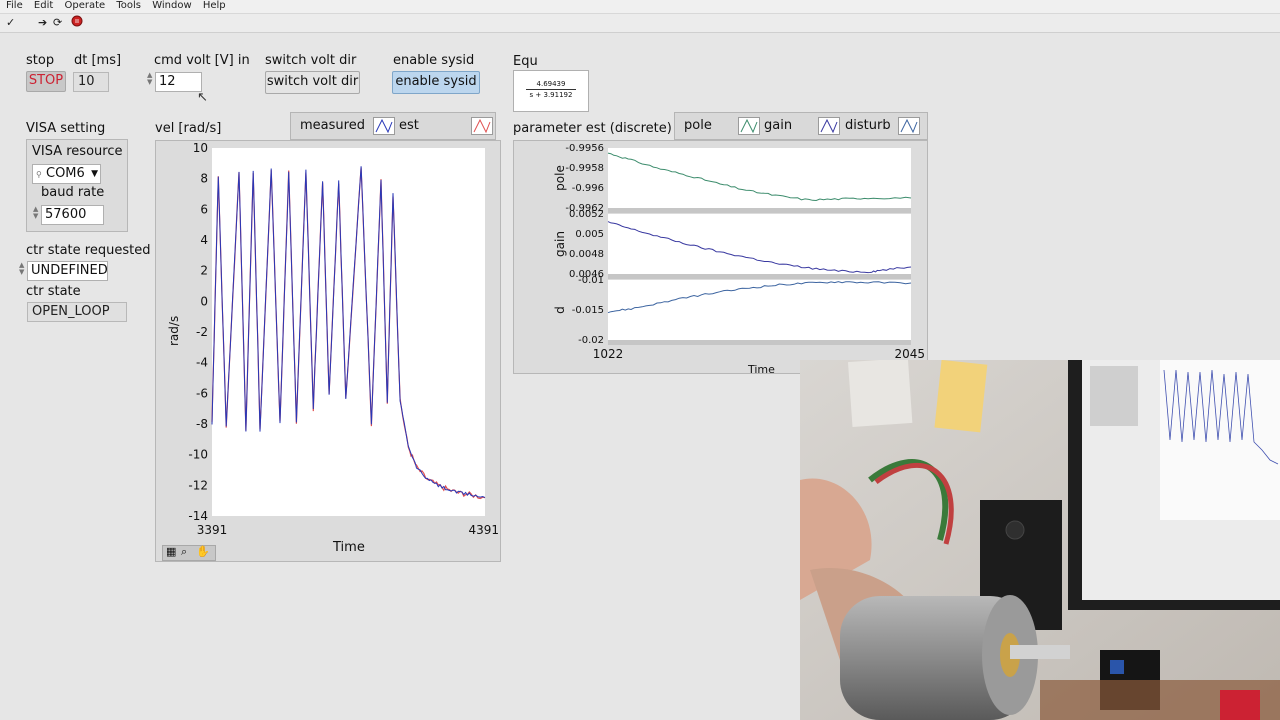 The width and height of the screenshot is (1280, 720). Describe the element at coordinates (584, 168) in the screenshot. I see `param-y-tick-label: -0.9958` at that location.